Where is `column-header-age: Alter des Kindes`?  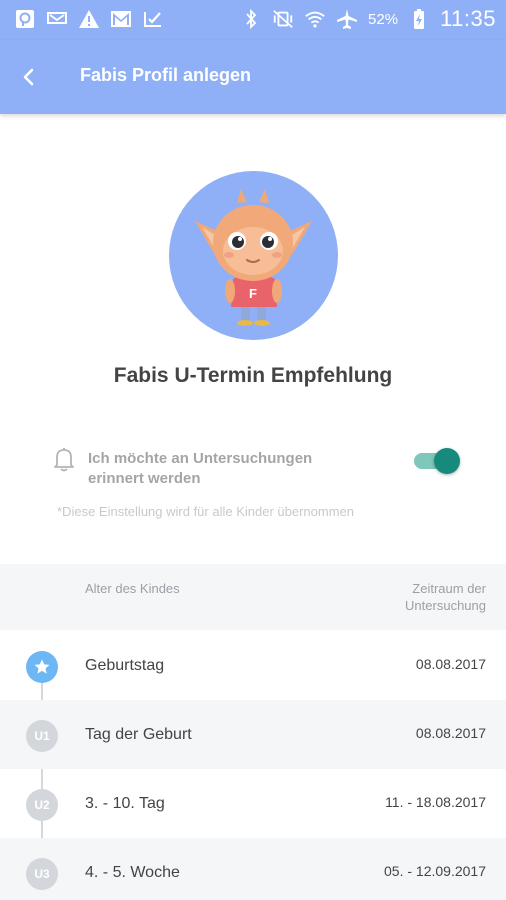
column-header-age: Alter des Kindes is located at coordinates (132, 588).